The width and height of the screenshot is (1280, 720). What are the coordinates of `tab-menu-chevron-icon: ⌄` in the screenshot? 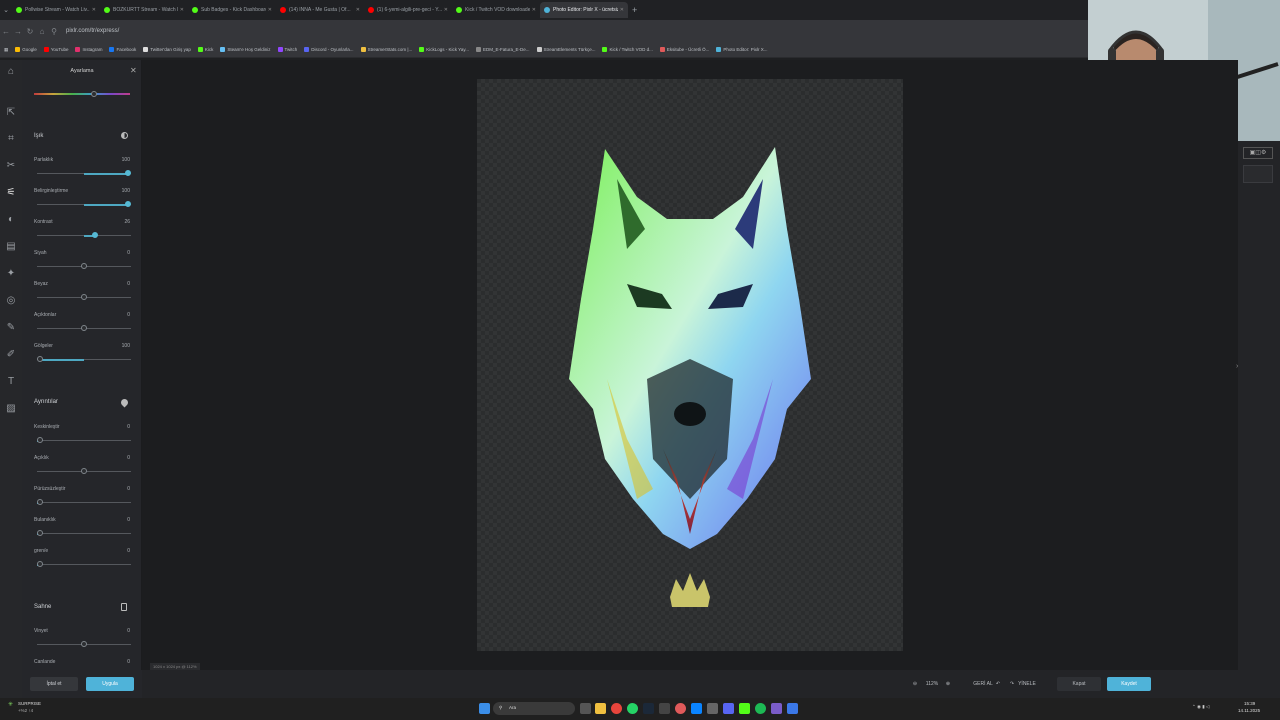 It's located at (6, 10).